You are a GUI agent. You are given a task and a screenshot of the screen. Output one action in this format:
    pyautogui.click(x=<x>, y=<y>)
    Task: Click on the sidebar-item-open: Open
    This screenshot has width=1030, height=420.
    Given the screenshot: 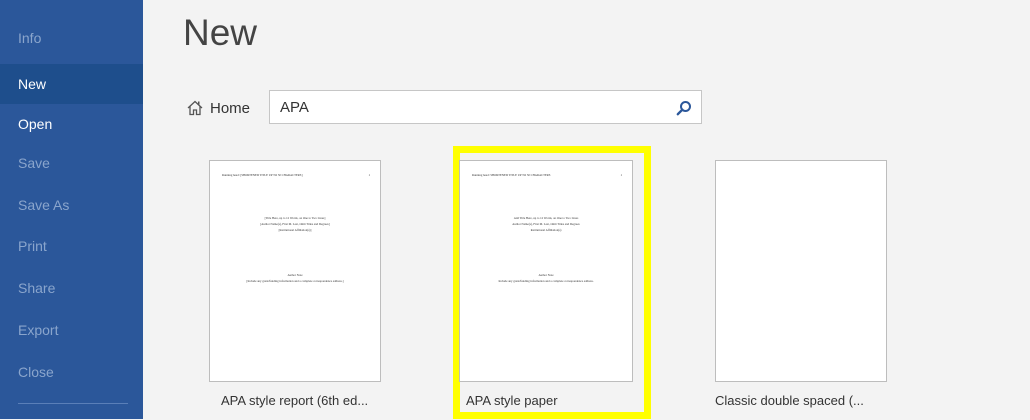 What is the action you would take?
    pyautogui.click(x=71, y=124)
    